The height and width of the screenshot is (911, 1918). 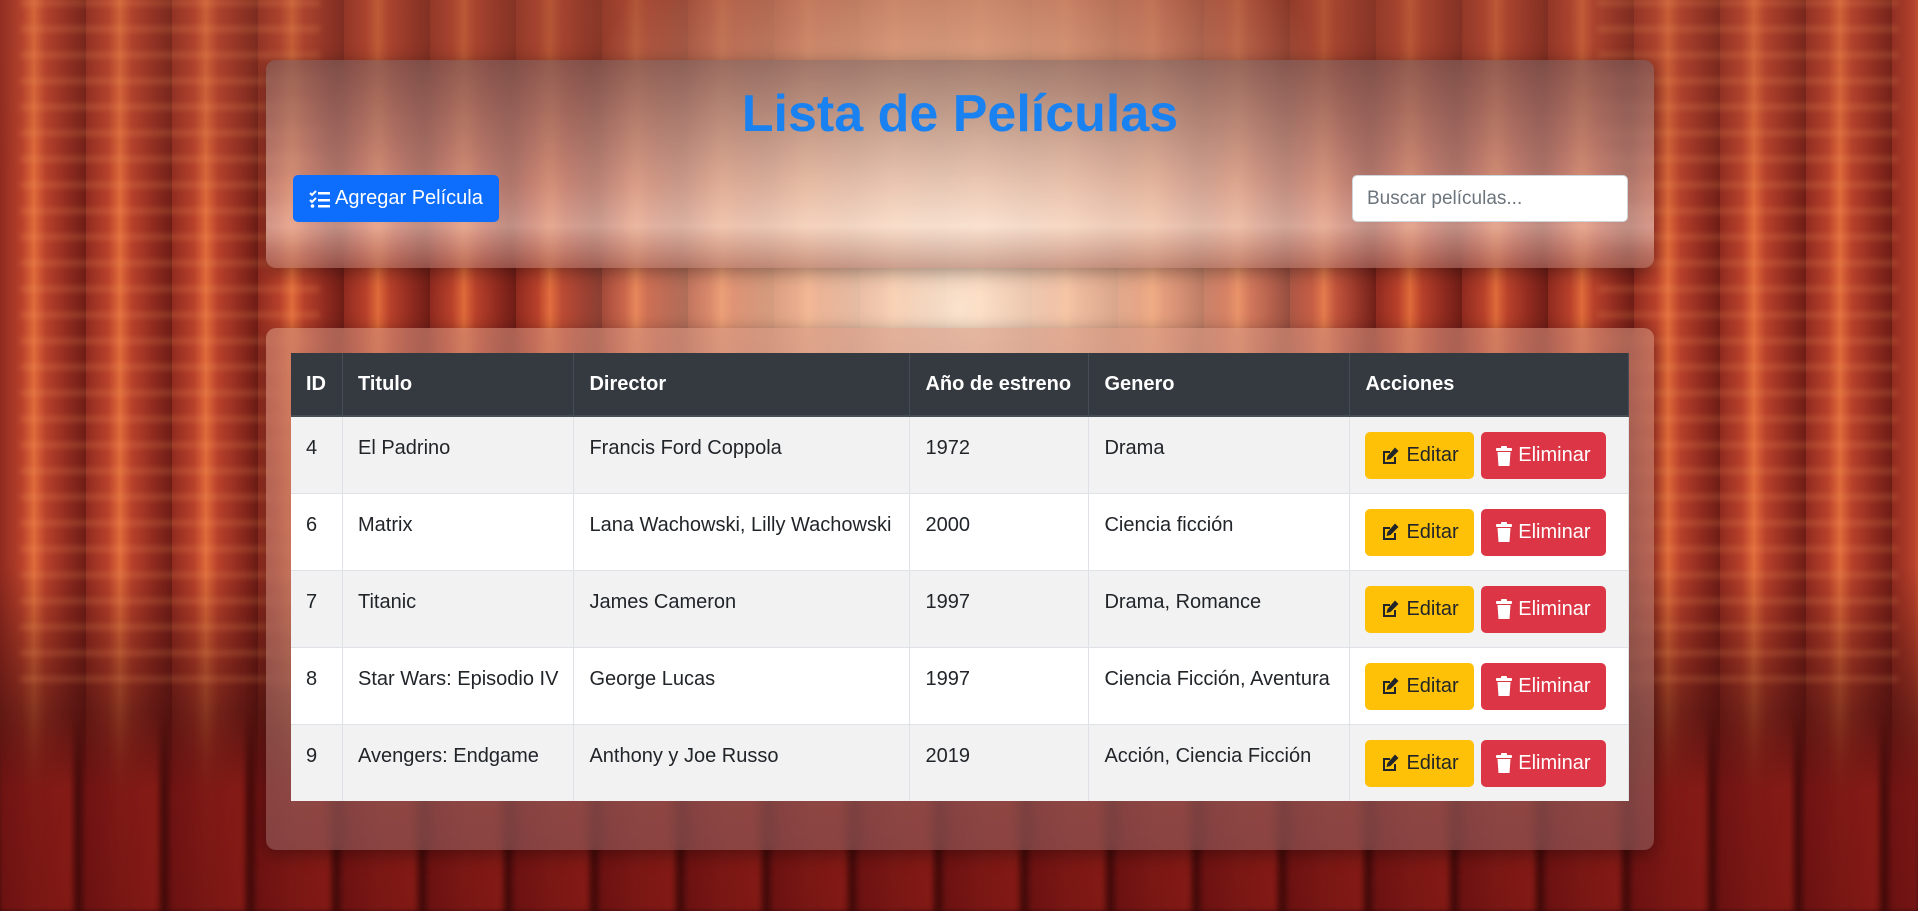 I want to click on cell-titulo: Star Wars: Episodio IV, so click(x=458, y=685).